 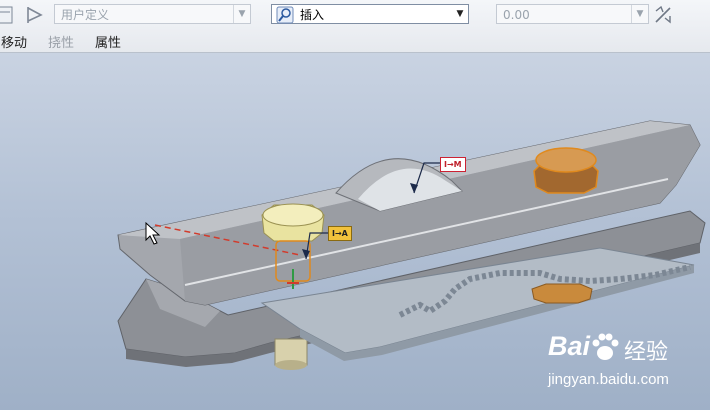 I want to click on window-icon, so click(x=7, y=15).